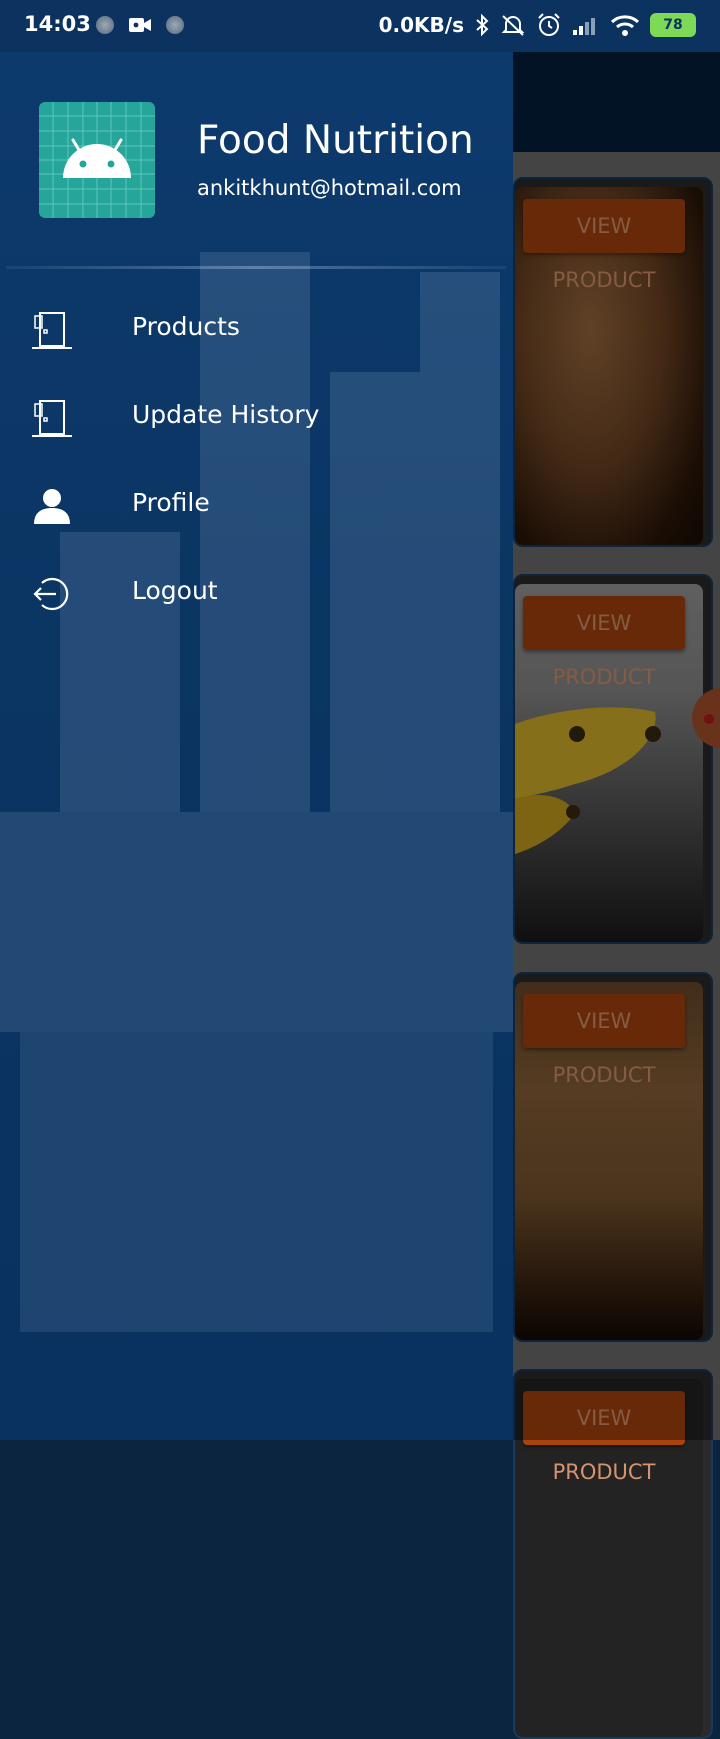 Image resolution: width=720 pixels, height=1739 pixels. I want to click on menu-label-update-history: Update History, so click(226, 414).